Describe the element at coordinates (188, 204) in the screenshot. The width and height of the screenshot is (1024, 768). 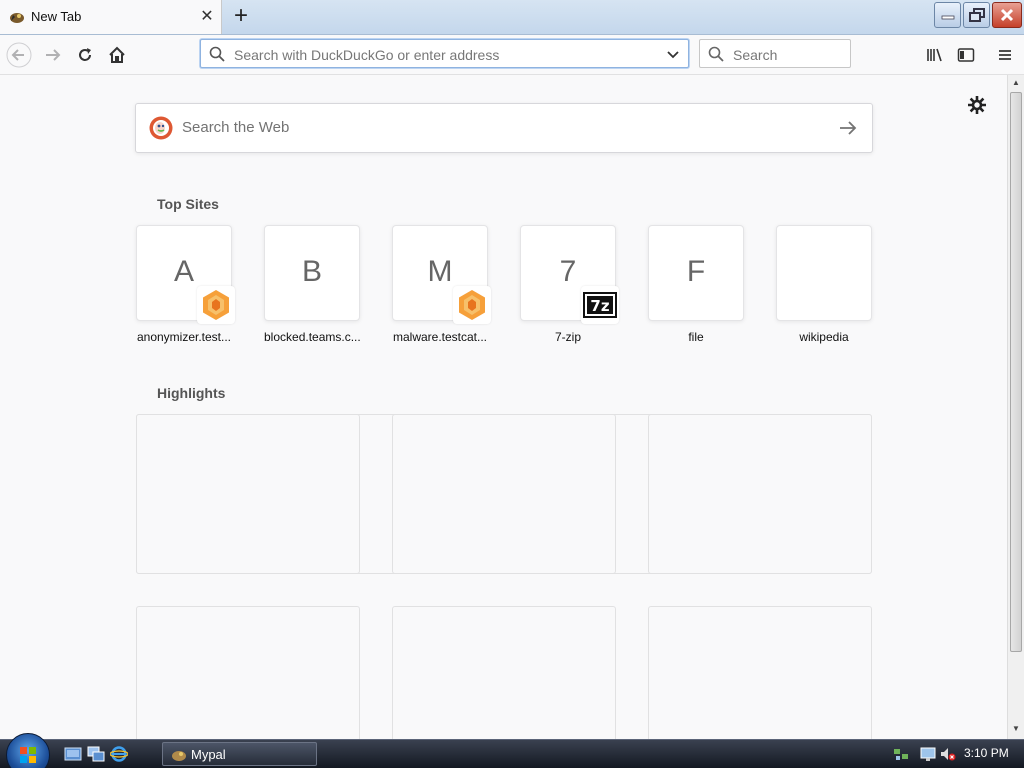
I see `top-sites-title: Top Sites` at that location.